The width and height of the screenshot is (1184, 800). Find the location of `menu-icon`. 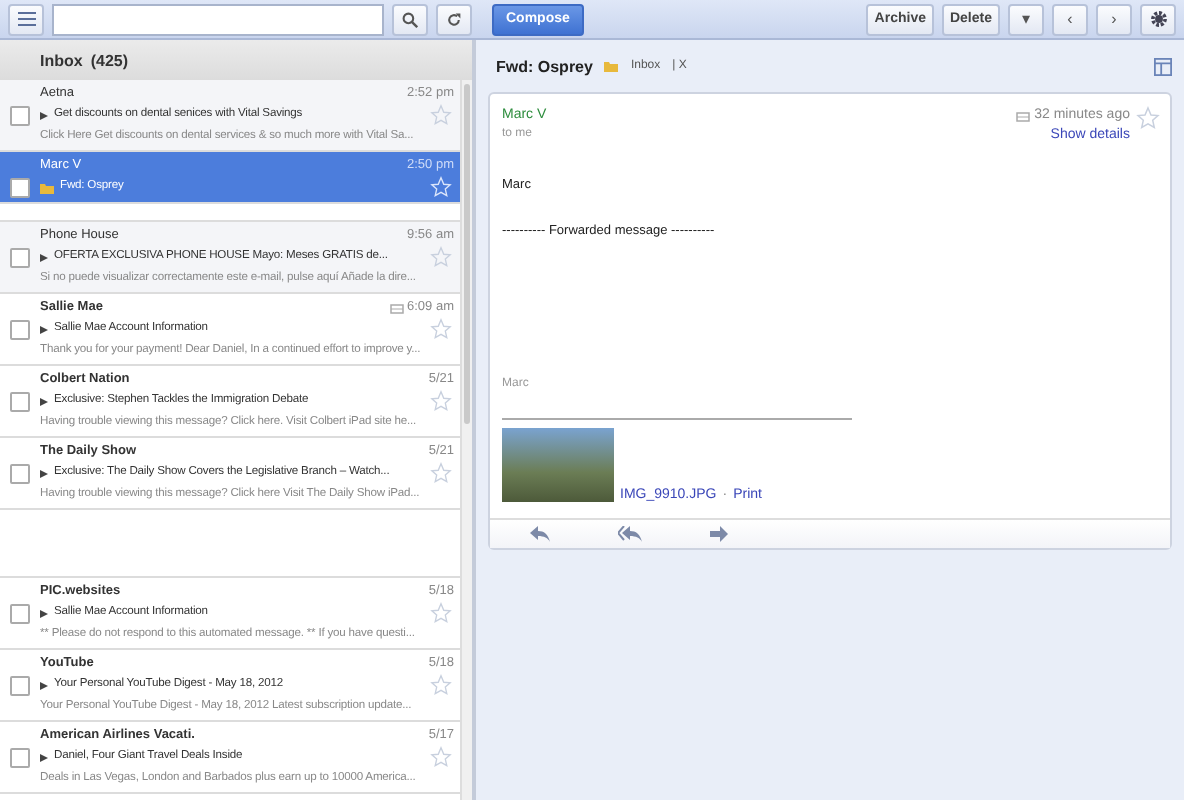

menu-icon is located at coordinates (26, 19).